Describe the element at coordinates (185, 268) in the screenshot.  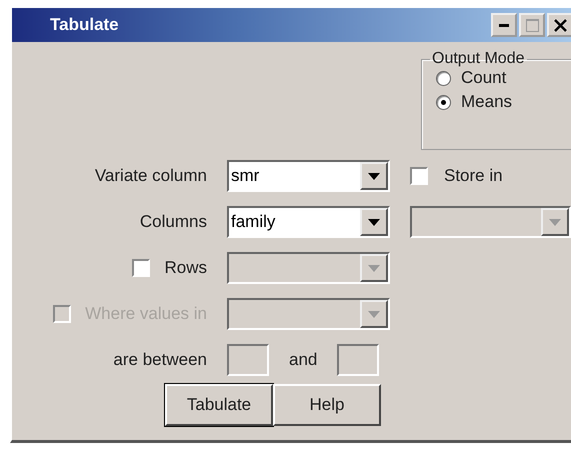
I see `checkbox-label: Rows` at that location.